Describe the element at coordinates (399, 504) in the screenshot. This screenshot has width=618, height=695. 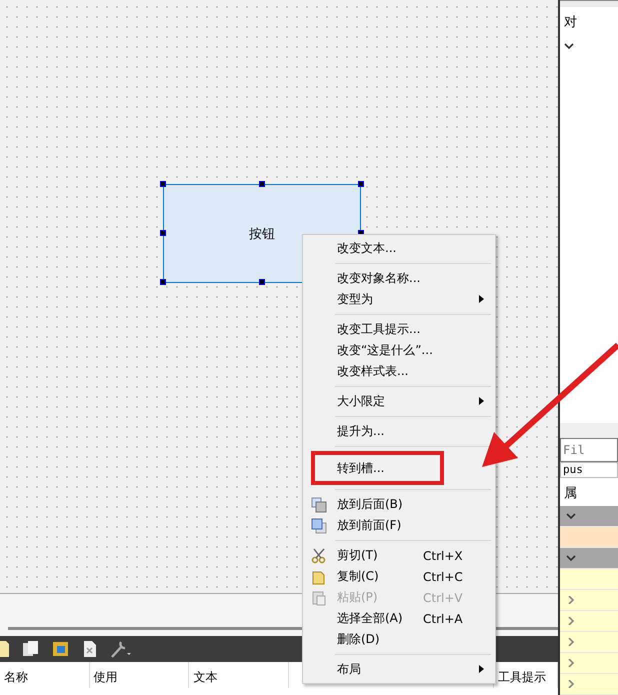
I see `menu-item: 放到后面(B)` at that location.